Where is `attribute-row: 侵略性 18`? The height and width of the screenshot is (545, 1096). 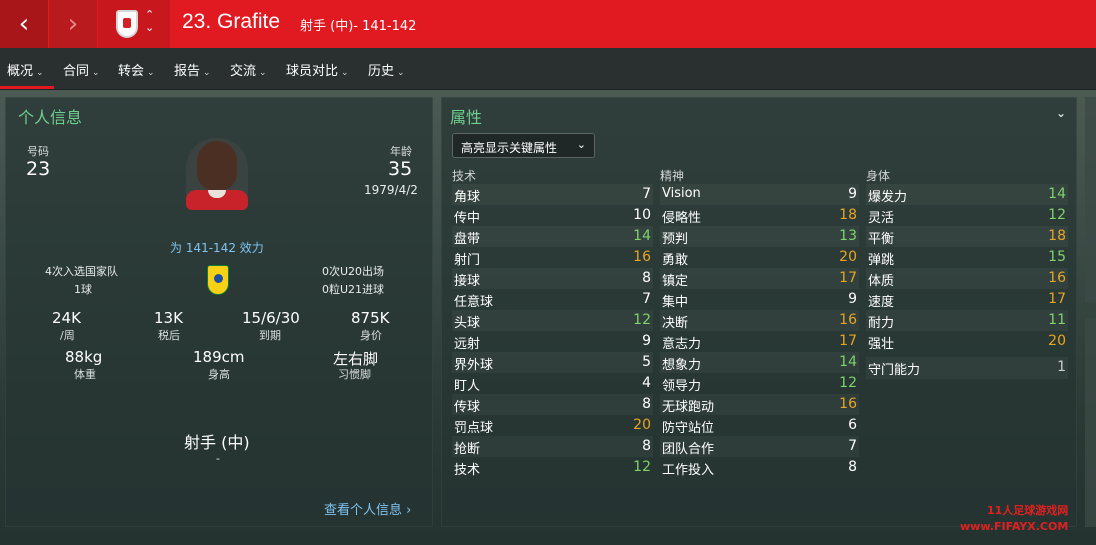 attribute-row: 侵略性 18 is located at coordinates (759, 215).